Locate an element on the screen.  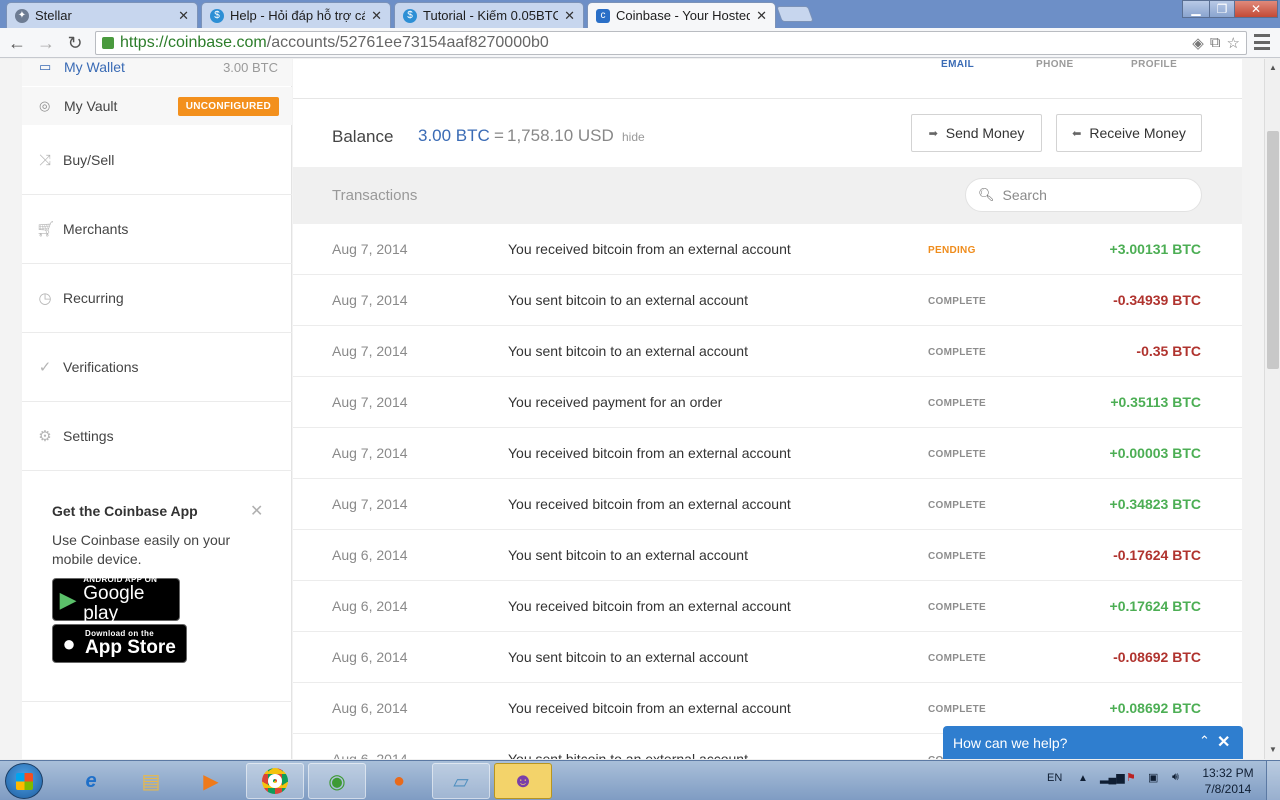
scroll-down-icon: ▼ is located at coordinates (1273, 749).